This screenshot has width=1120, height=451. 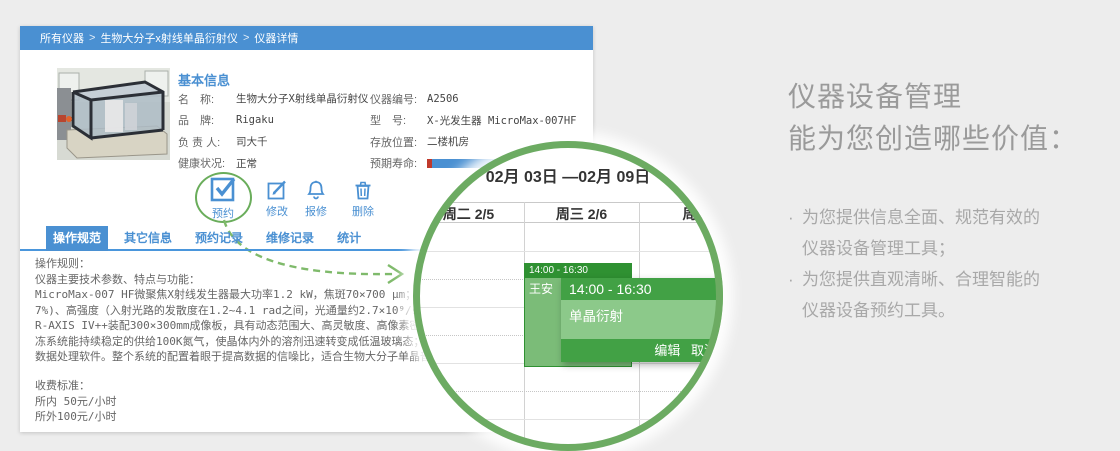 I want to click on field-label-model: 型 号:, so click(x=398, y=120).